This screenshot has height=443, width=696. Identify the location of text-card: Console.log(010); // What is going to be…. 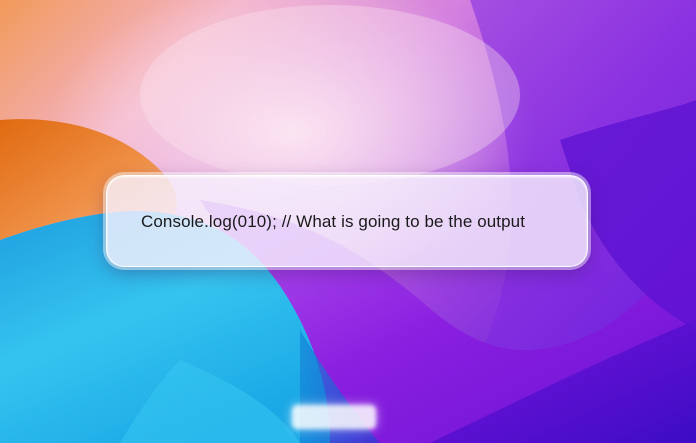
(347, 221).